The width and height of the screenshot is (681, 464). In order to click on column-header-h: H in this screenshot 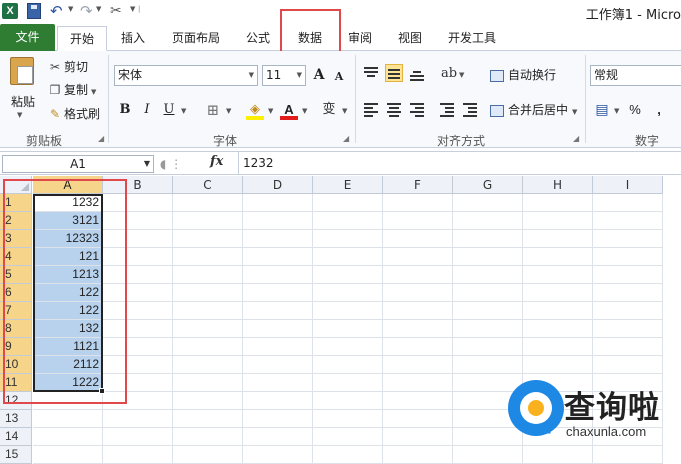, I will do `click(558, 185)`.